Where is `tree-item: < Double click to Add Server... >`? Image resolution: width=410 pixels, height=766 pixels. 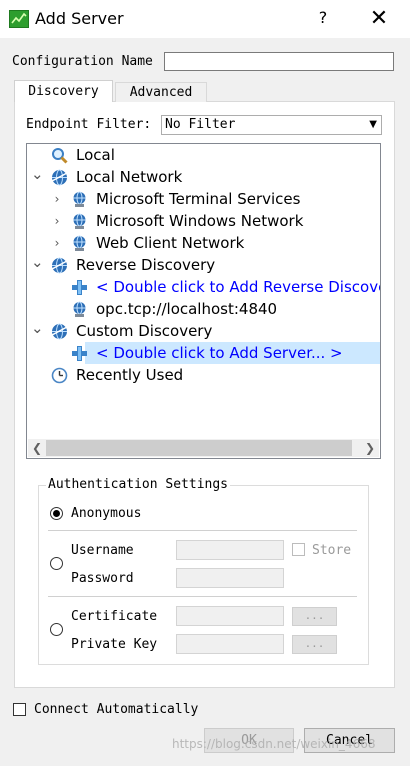
tree-item: < Double click to Add Server... > is located at coordinates (226, 353).